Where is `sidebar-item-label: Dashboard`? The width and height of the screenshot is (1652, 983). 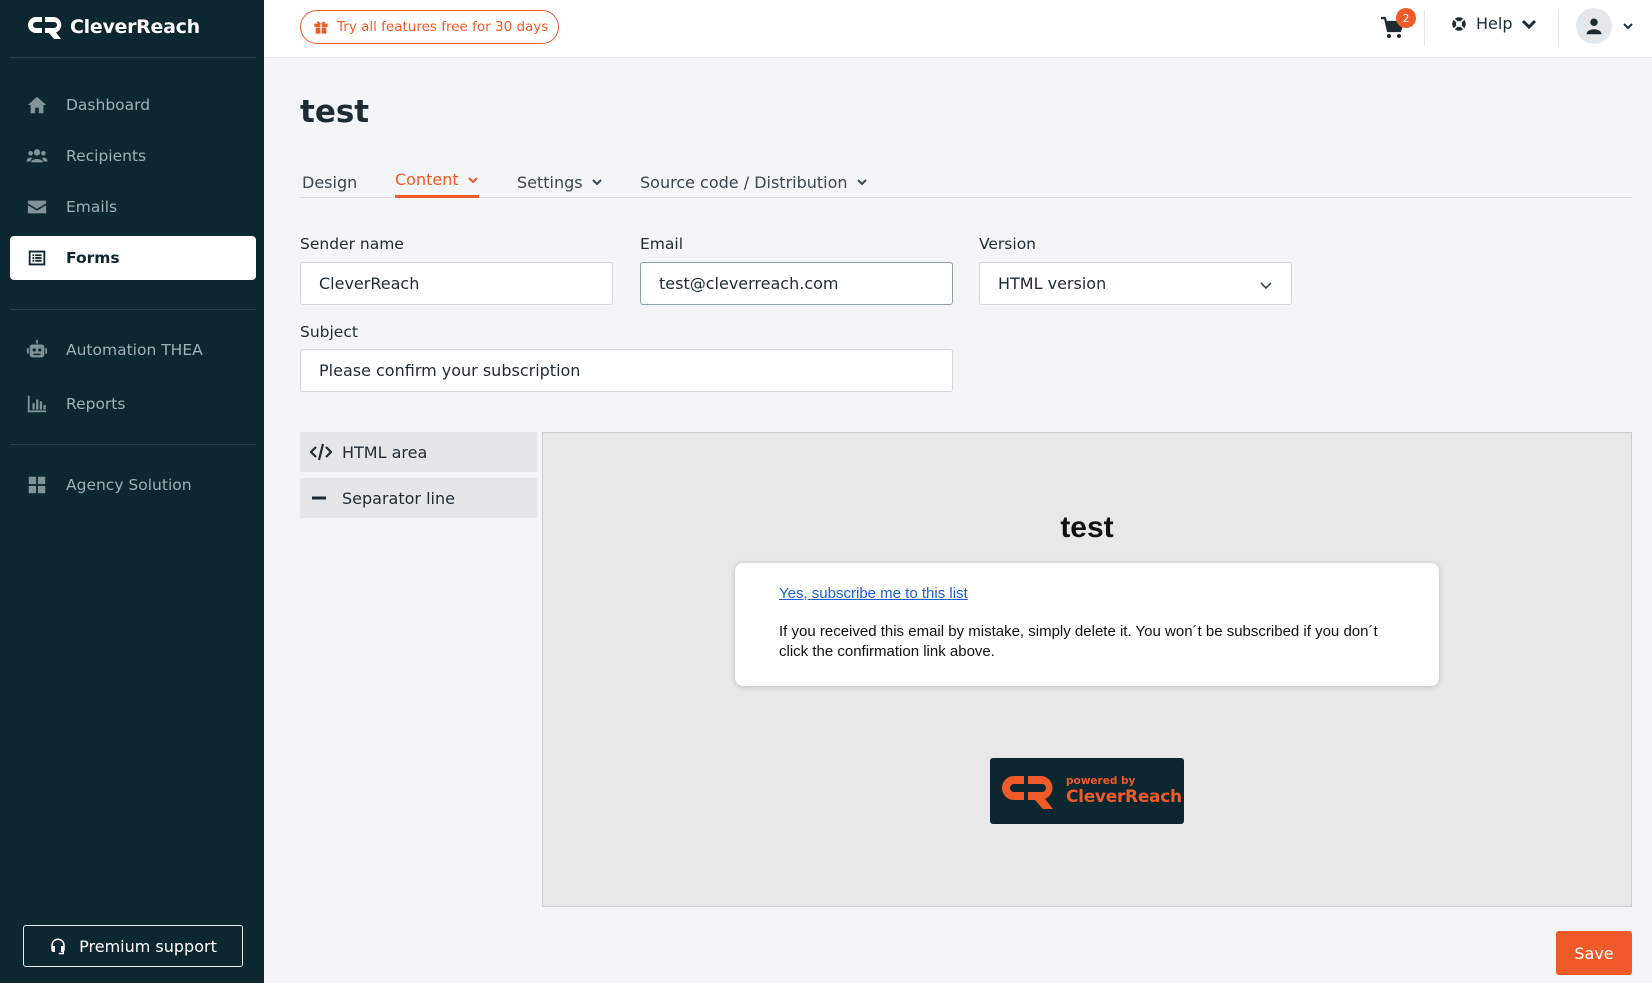 sidebar-item-label: Dashboard is located at coordinates (108, 105).